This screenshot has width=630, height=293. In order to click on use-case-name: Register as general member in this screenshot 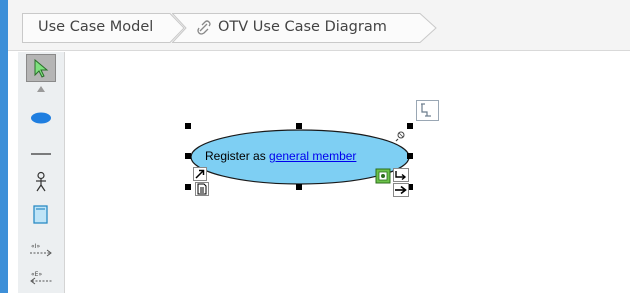, I will do `click(280, 156)`.